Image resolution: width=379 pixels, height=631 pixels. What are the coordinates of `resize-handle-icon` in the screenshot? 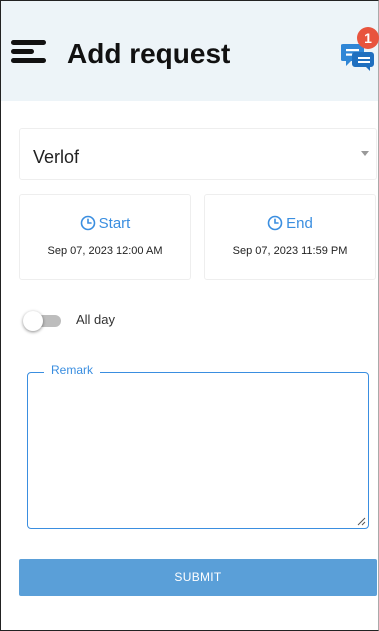 It's located at (361, 521).